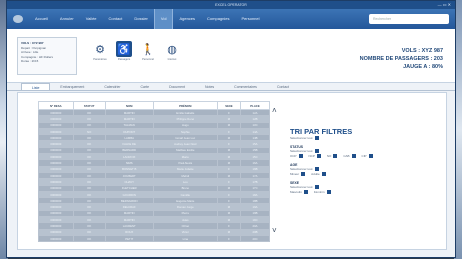  What do you see at coordinates (72, 86) in the screenshot?
I see `tab-embarquement: Embarquement` at bounding box center [72, 86].